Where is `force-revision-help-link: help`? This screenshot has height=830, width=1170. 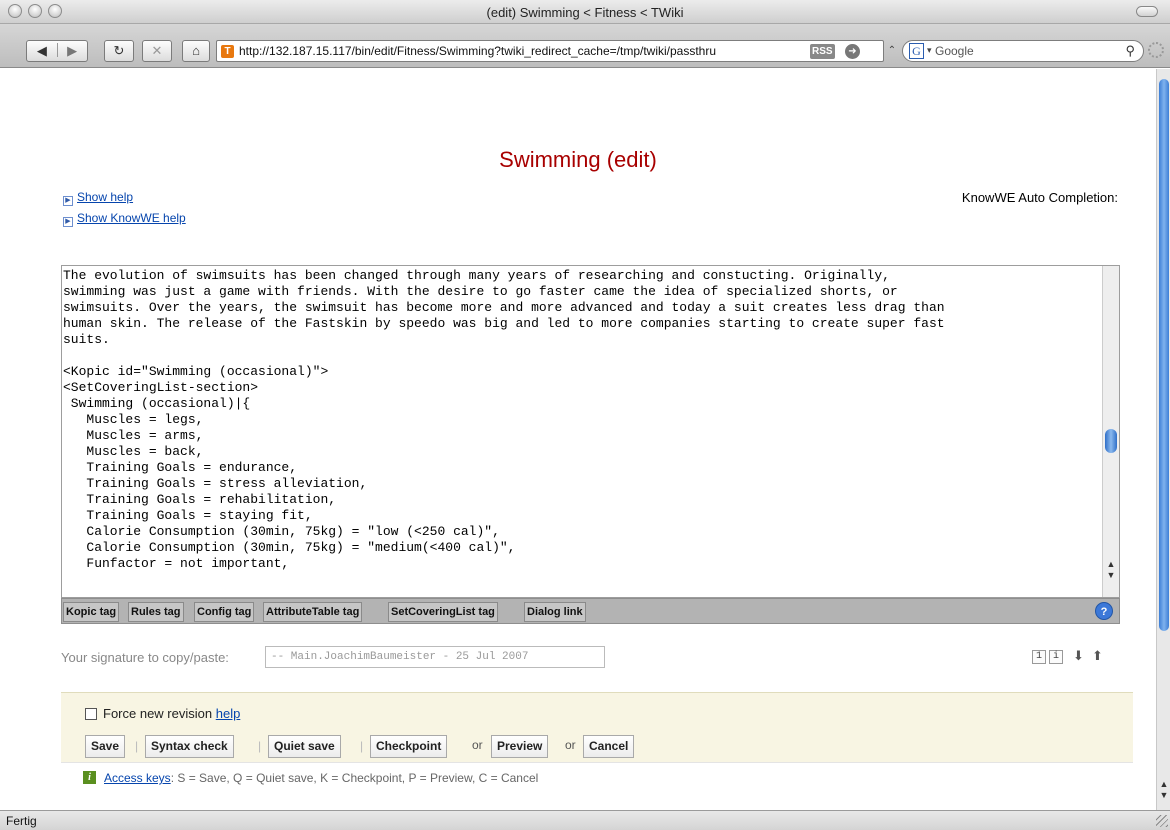 force-revision-help-link: help is located at coordinates (228, 713).